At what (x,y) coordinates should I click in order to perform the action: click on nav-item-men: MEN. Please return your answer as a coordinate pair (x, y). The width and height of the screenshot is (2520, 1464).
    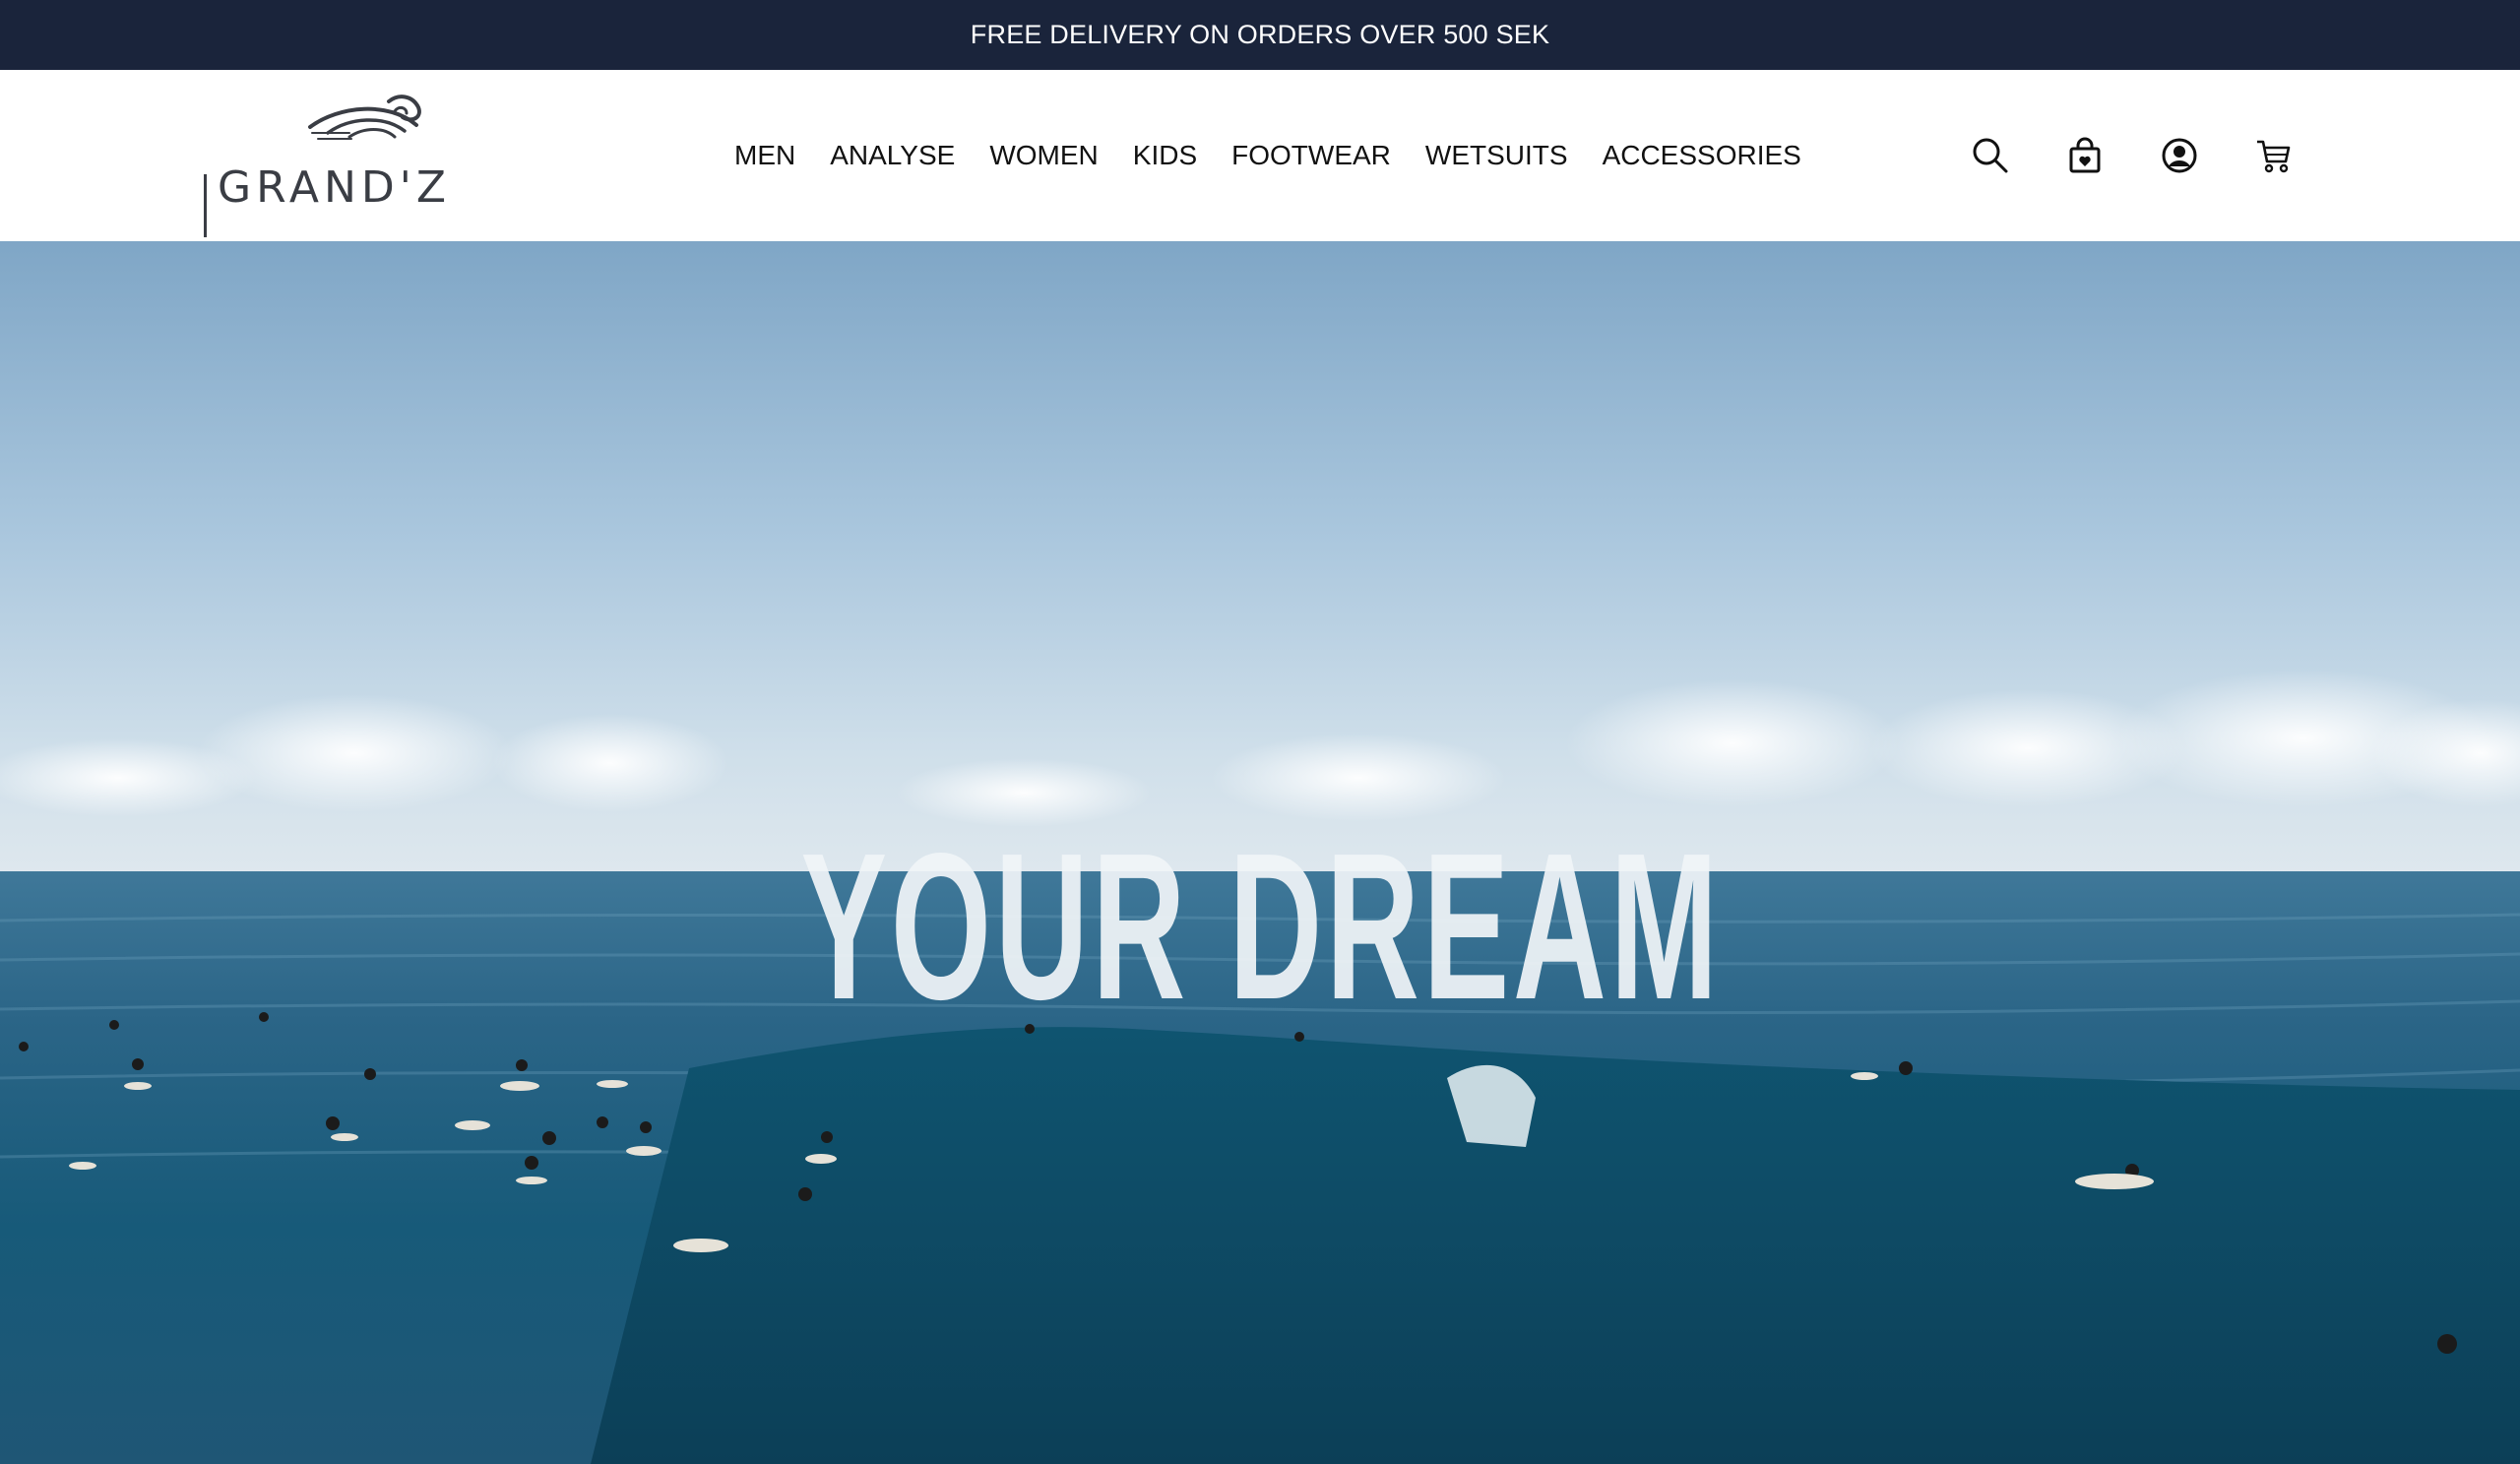
    Looking at the image, I should click on (764, 156).